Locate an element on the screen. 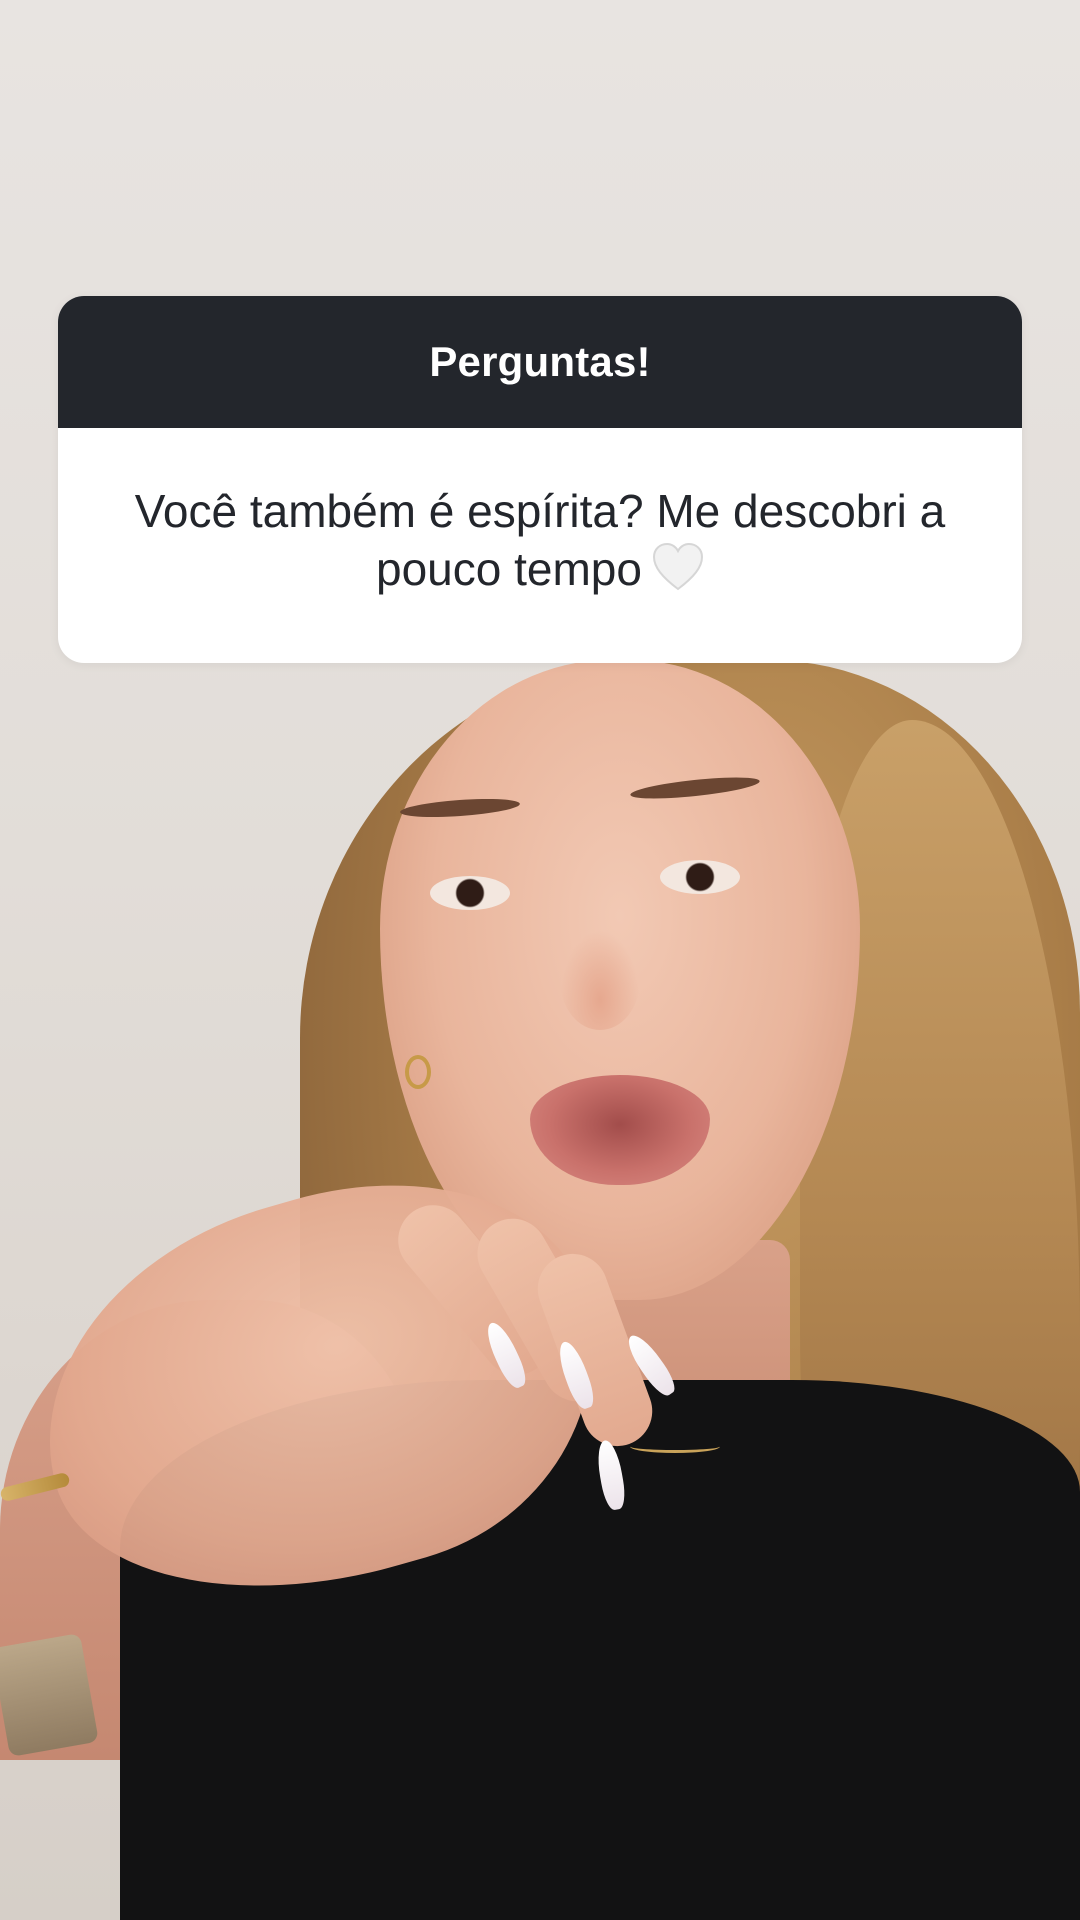  left-eye is located at coordinates (470, 893).